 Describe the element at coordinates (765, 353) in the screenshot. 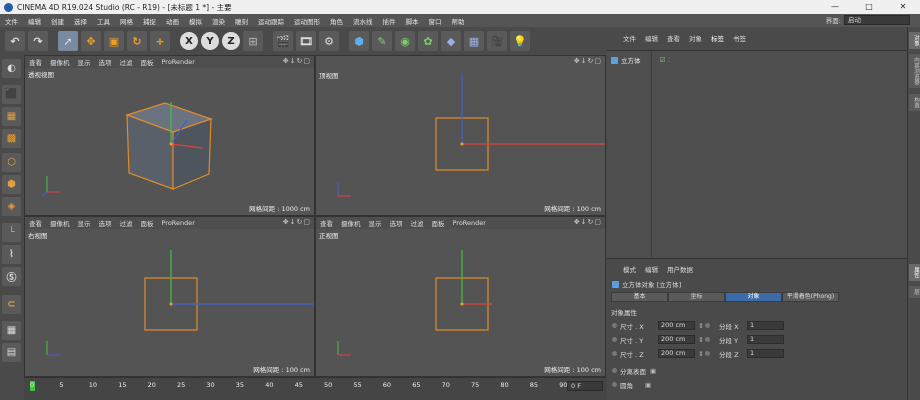

I see `seg-z-field: 1` at that location.